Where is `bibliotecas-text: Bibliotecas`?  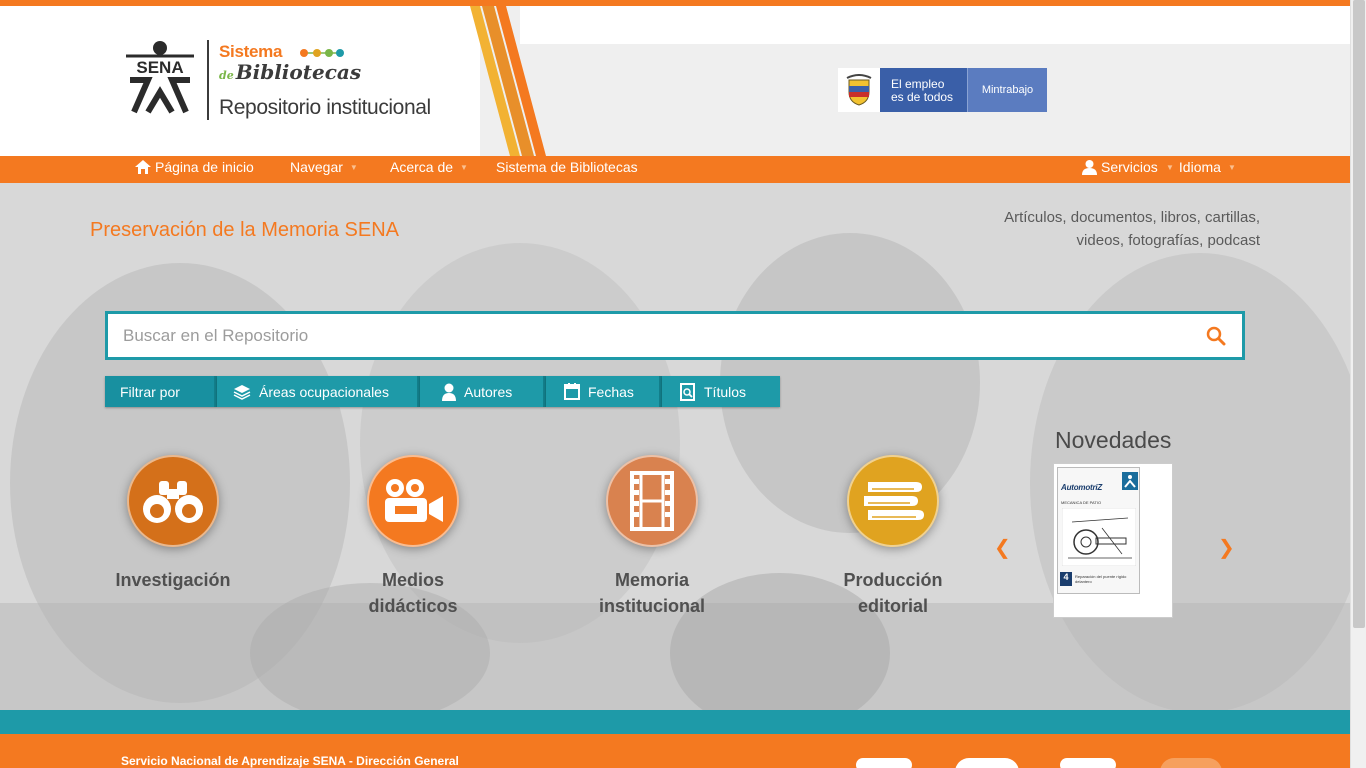
bibliotecas-text: Bibliotecas is located at coordinates (298, 72).